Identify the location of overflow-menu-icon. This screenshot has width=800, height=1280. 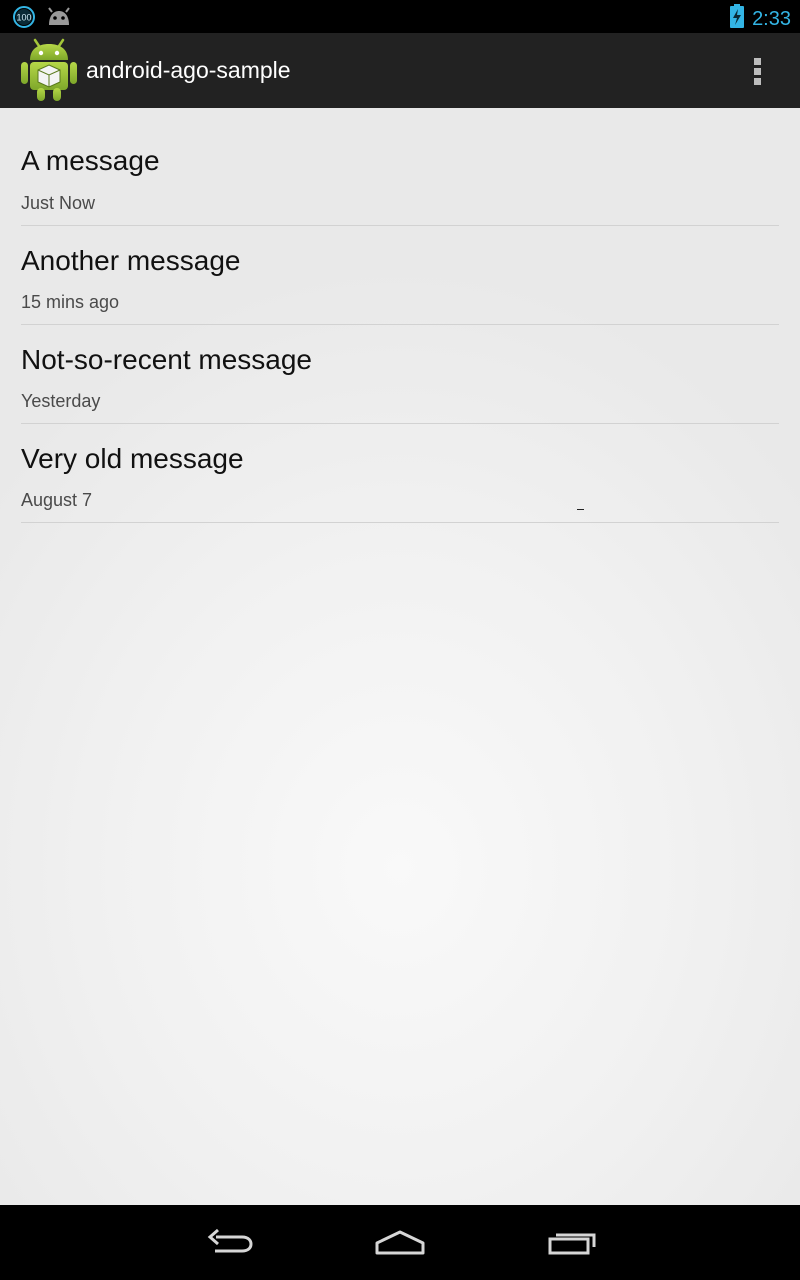
(758, 71).